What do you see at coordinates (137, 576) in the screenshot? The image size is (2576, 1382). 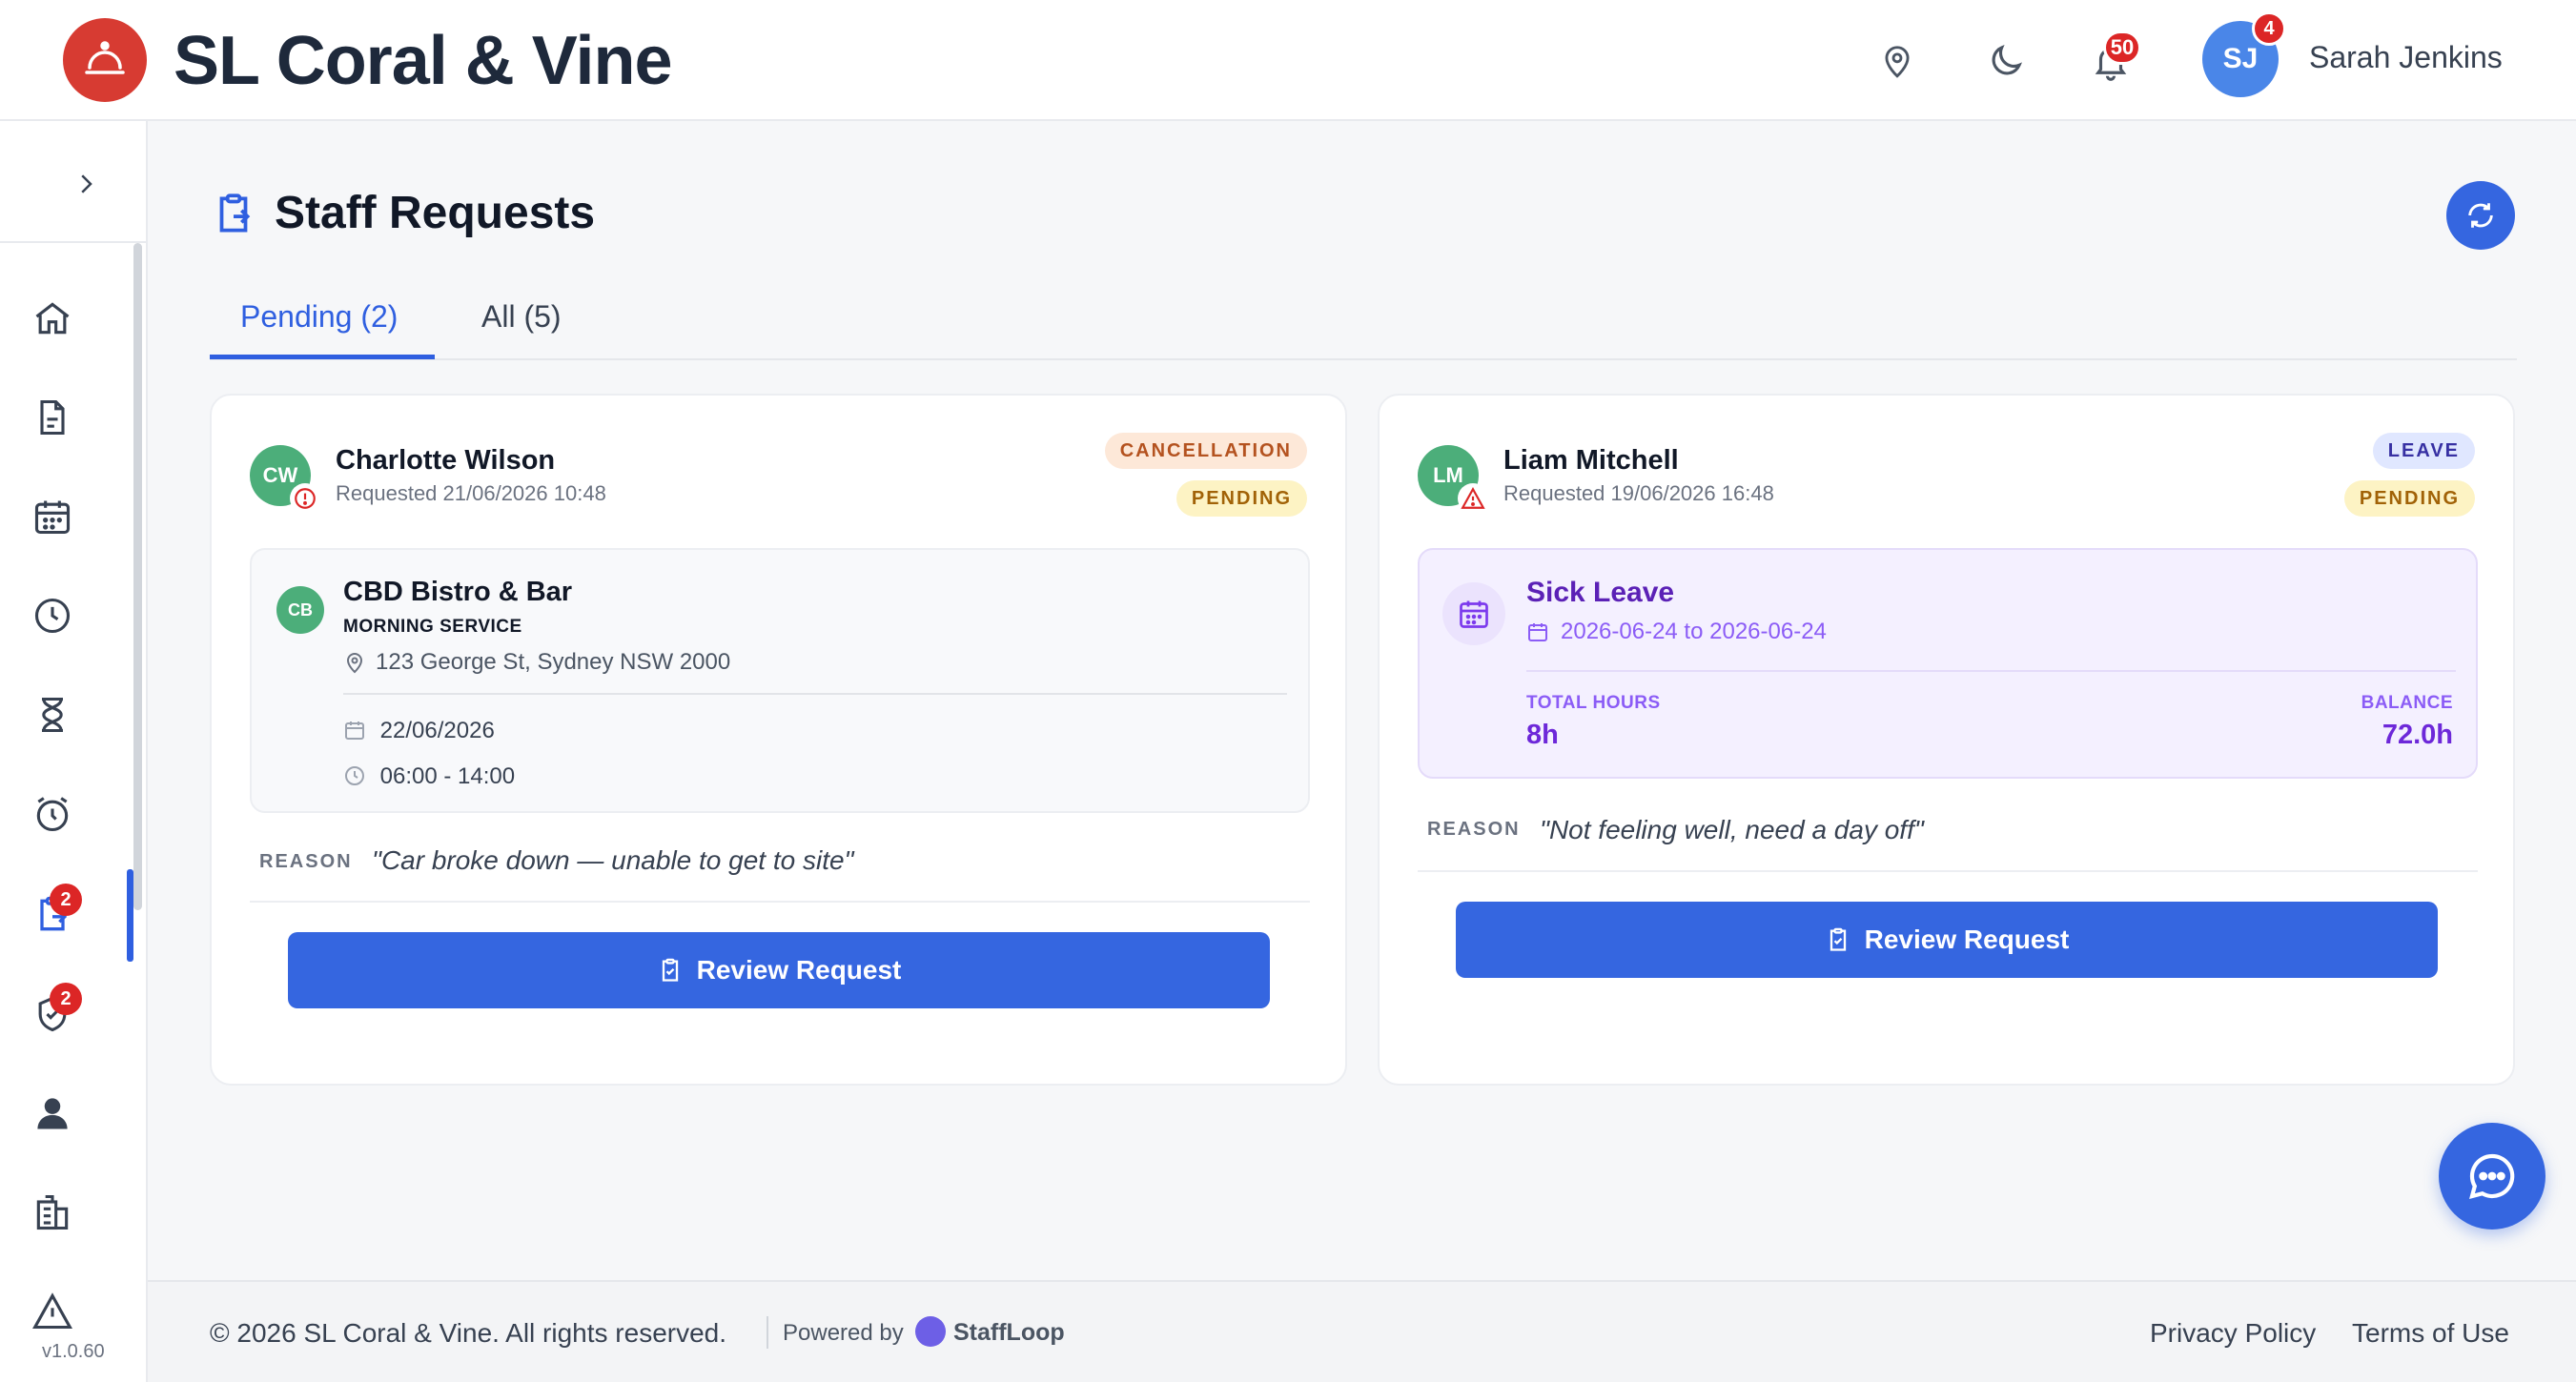 I see `sidebar-scrollbar` at bounding box center [137, 576].